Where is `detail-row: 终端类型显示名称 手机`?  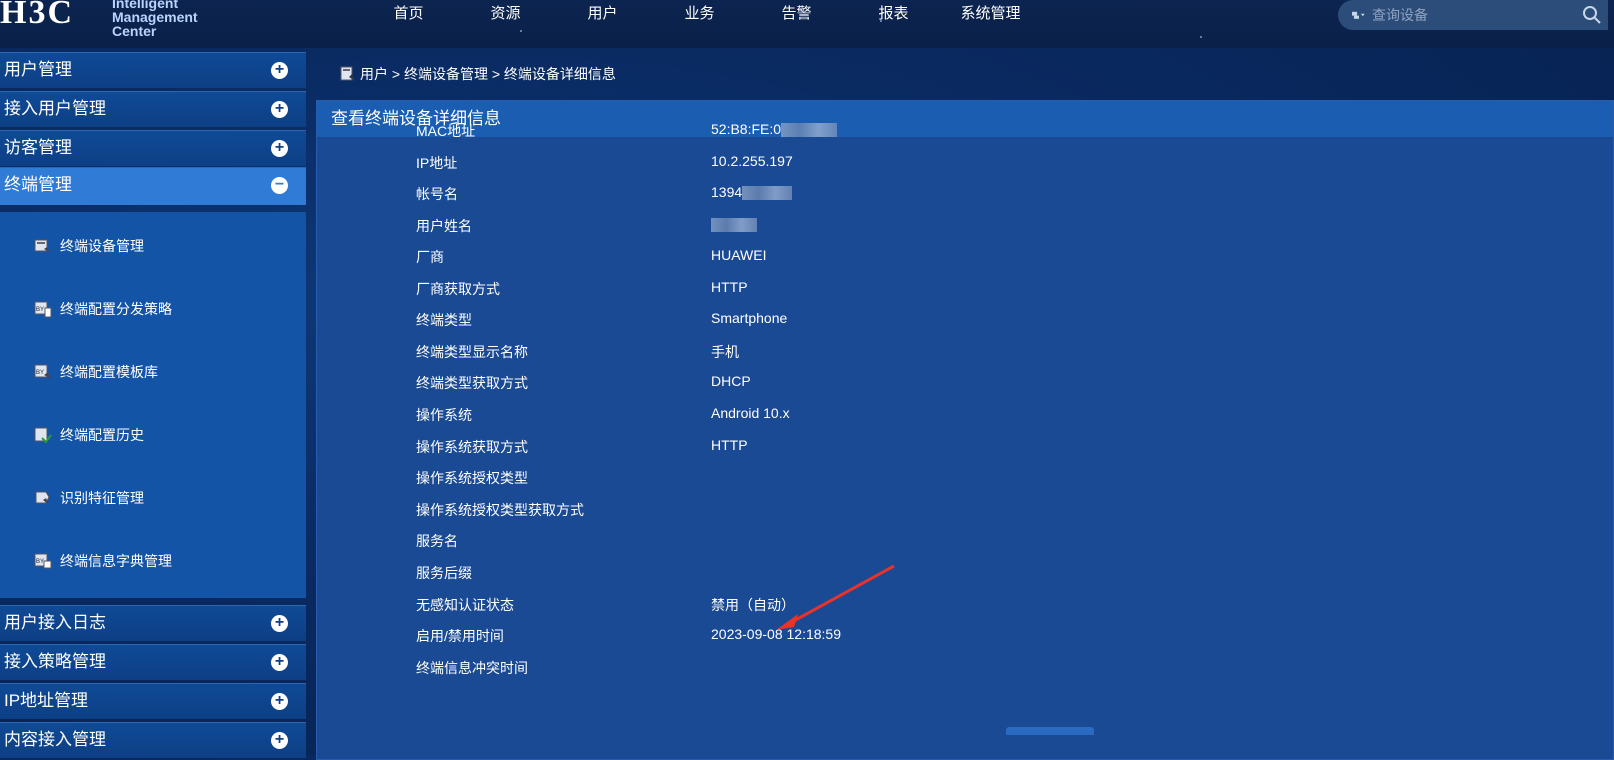 detail-row: 终端类型显示名称 手机 is located at coordinates (767, 352).